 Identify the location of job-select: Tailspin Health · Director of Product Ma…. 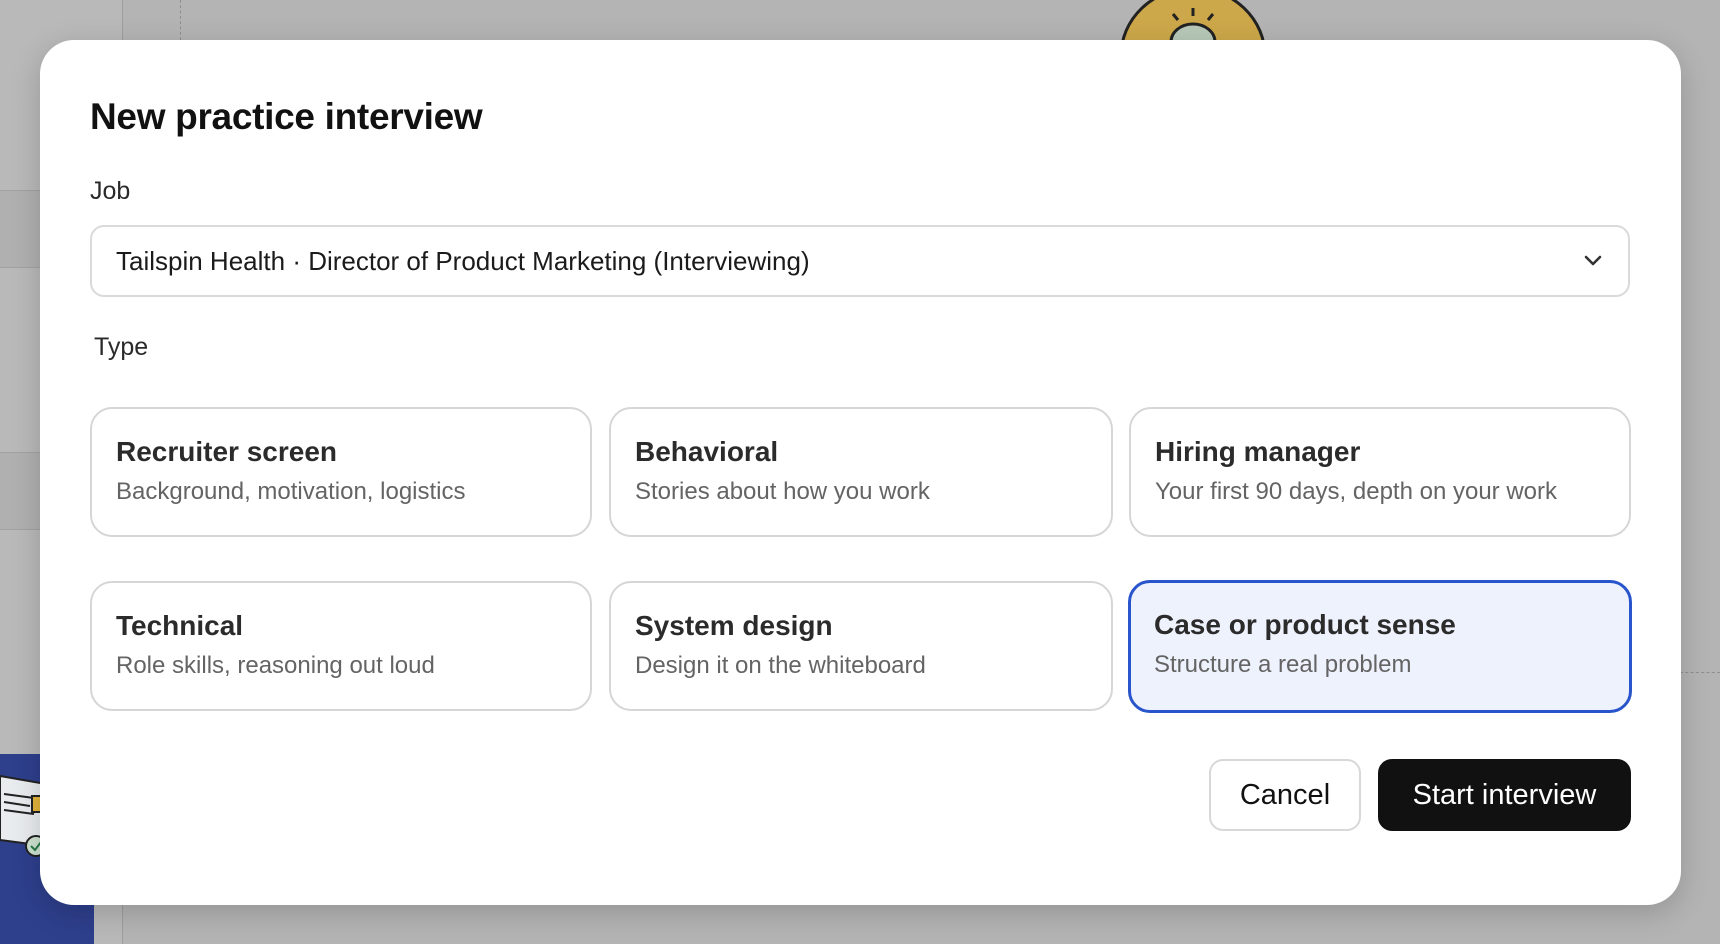
(860, 261).